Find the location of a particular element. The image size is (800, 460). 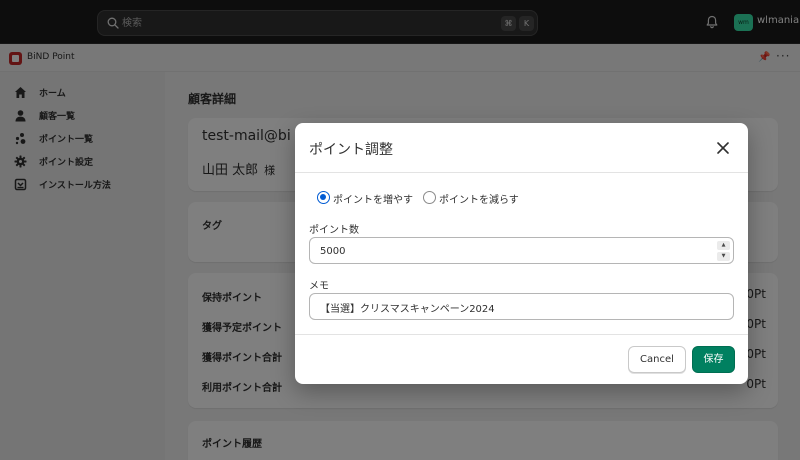

radio-decrease-points: ポイントを減らす is located at coordinates (473, 198).